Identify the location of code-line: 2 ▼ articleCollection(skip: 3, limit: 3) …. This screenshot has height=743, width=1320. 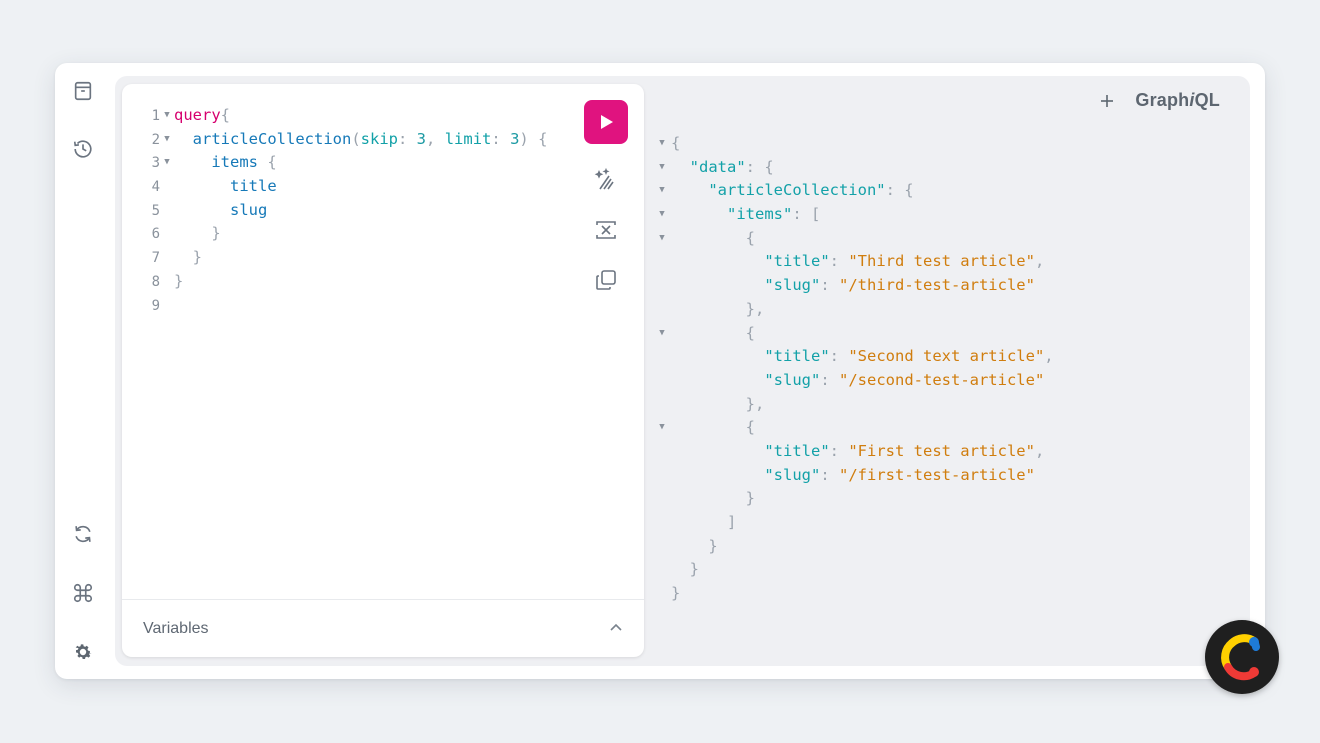
(342, 140).